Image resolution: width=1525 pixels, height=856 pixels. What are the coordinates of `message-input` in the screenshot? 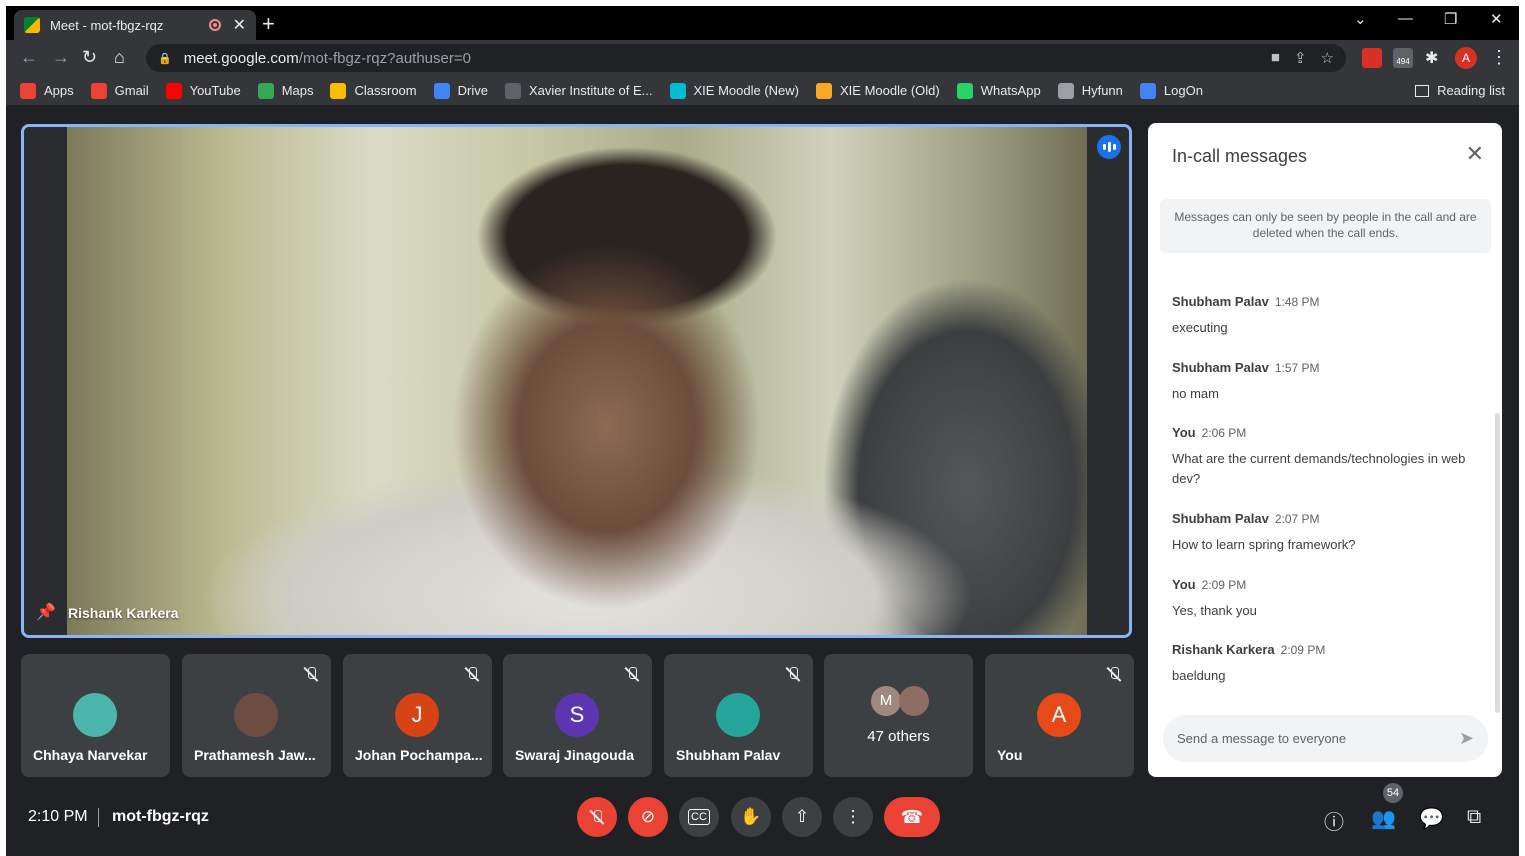 It's located at (1307, 738).